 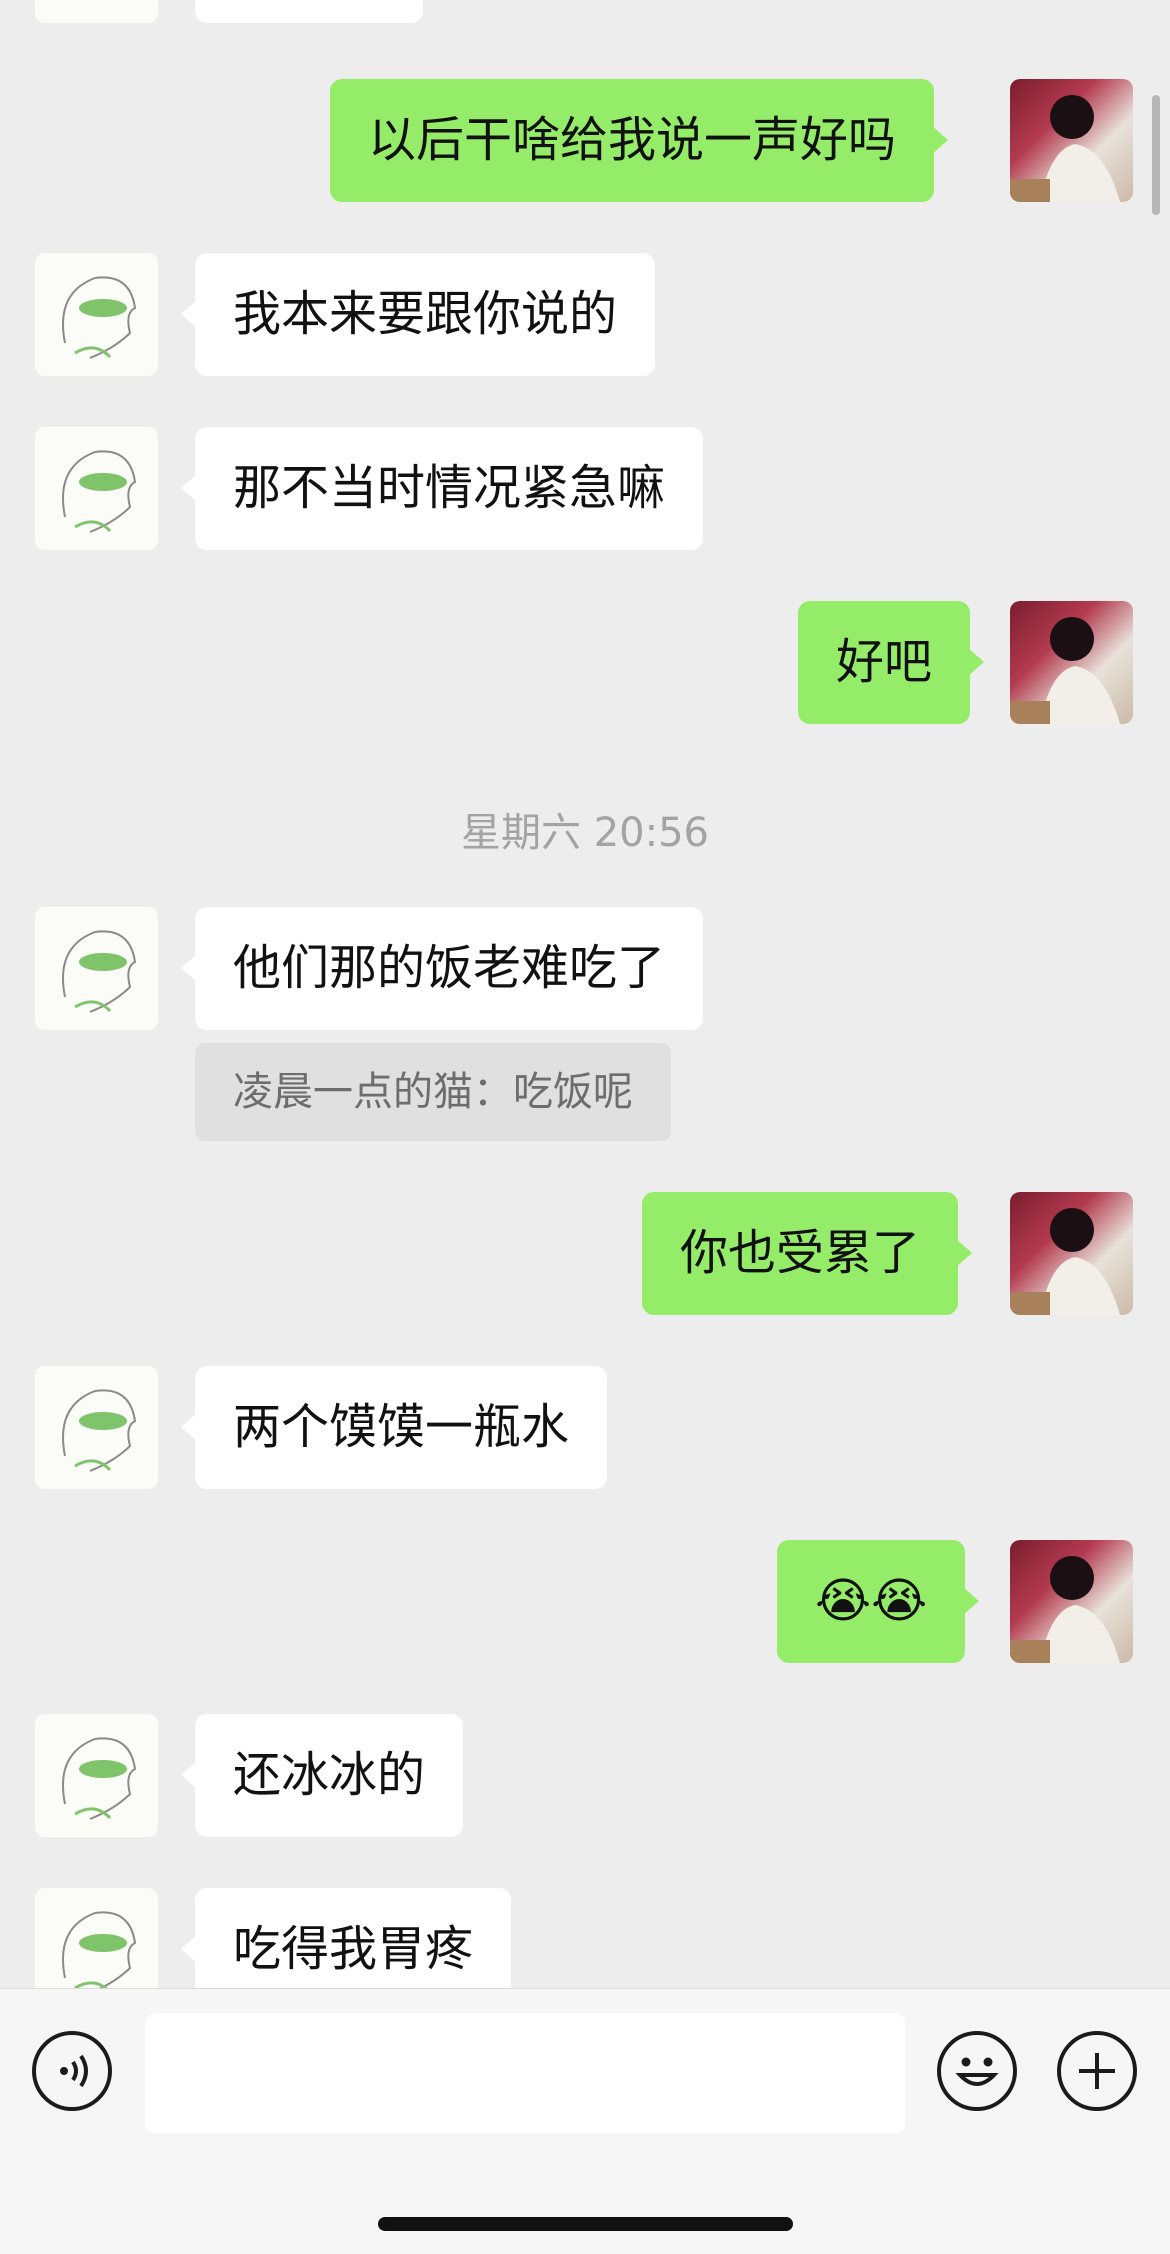 I want to click on message-bubble-outgoing: 你也受累了, so click(x=807, y=1253).